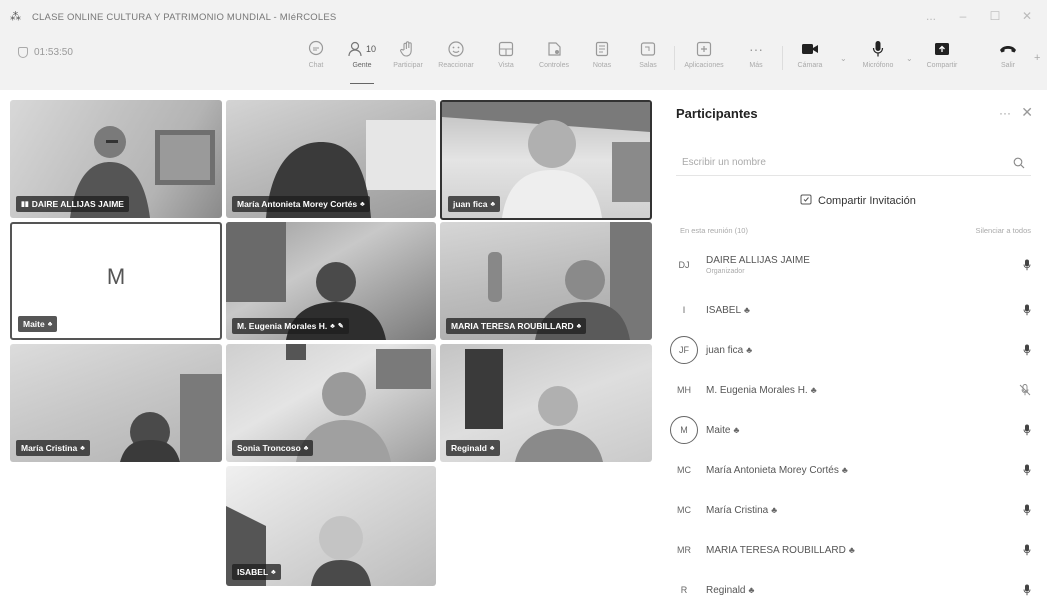 Image resolution: width=1047 pixels, height=597 pixels. What do you see at coordinates (470, 204) in the screenshot?
I see `participant-name: juan fica` at bounding box center [470, 204].